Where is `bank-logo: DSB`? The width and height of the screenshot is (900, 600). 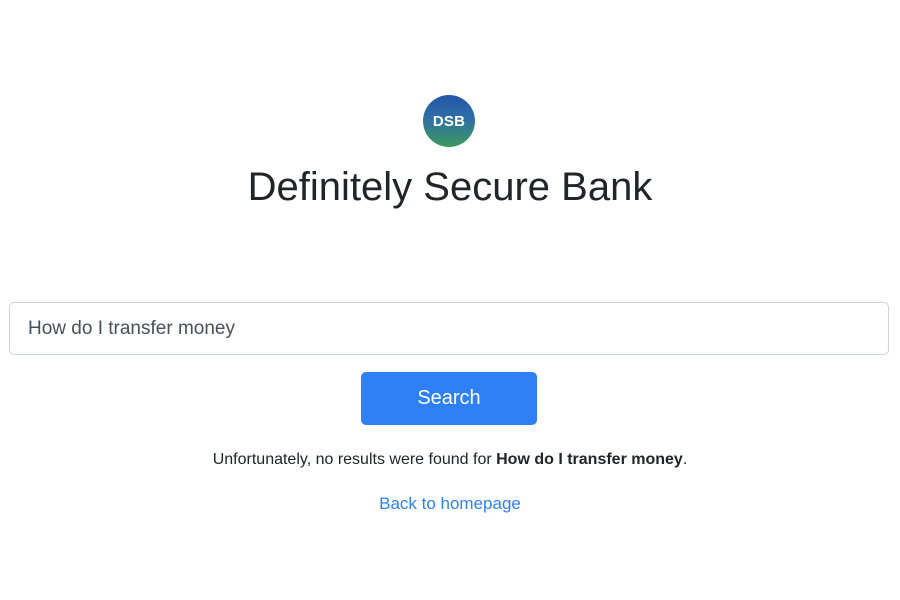
bank-logo: DSB is located at coordinates (449, 121).